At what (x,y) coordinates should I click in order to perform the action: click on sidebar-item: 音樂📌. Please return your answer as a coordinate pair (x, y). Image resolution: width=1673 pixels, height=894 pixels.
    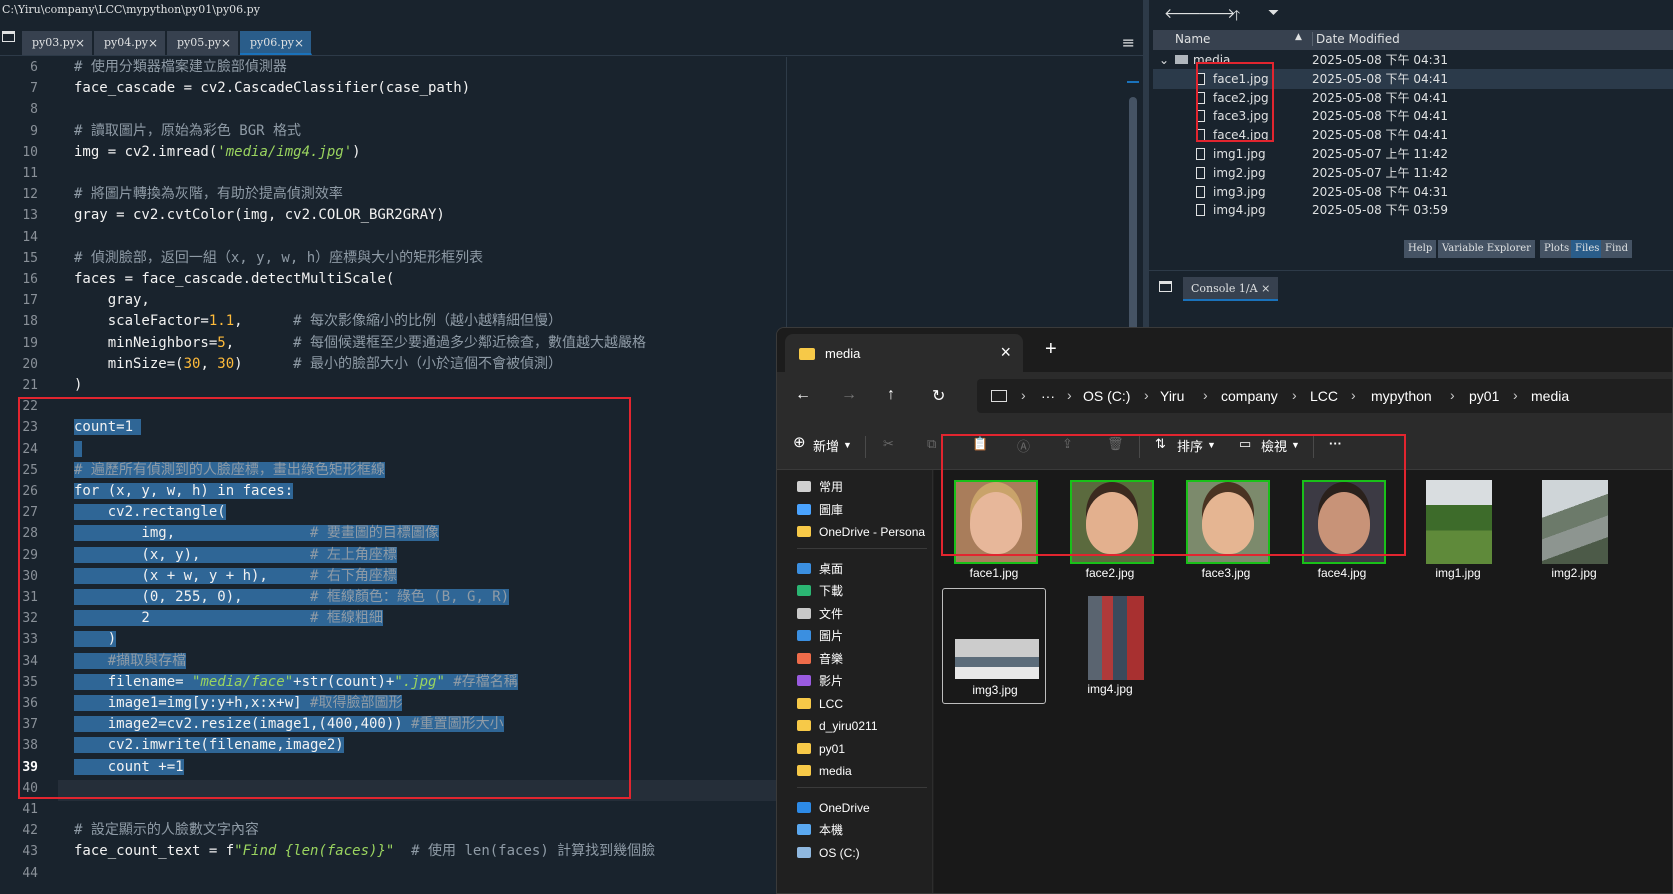
    Looking at the image, I should click on (874, 659).